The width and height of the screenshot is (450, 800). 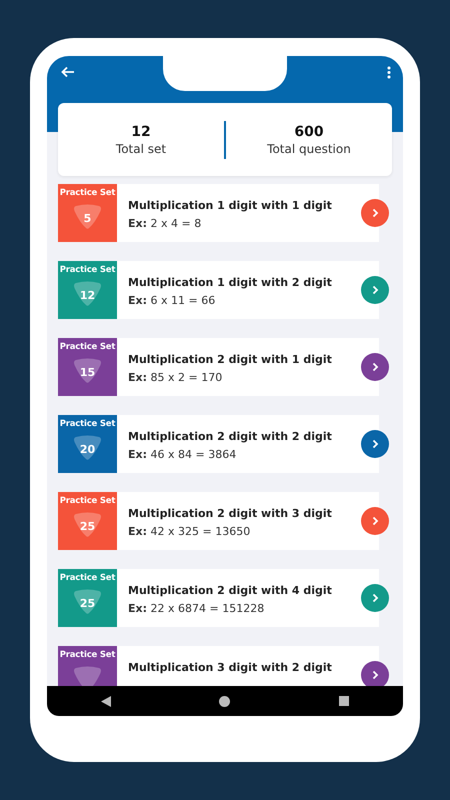 What do you see at coordinates (230, 436) in the screenshot?
I see `set-title: Multiplication 2 digit with 2 digit` at bounding box center [230, 436].